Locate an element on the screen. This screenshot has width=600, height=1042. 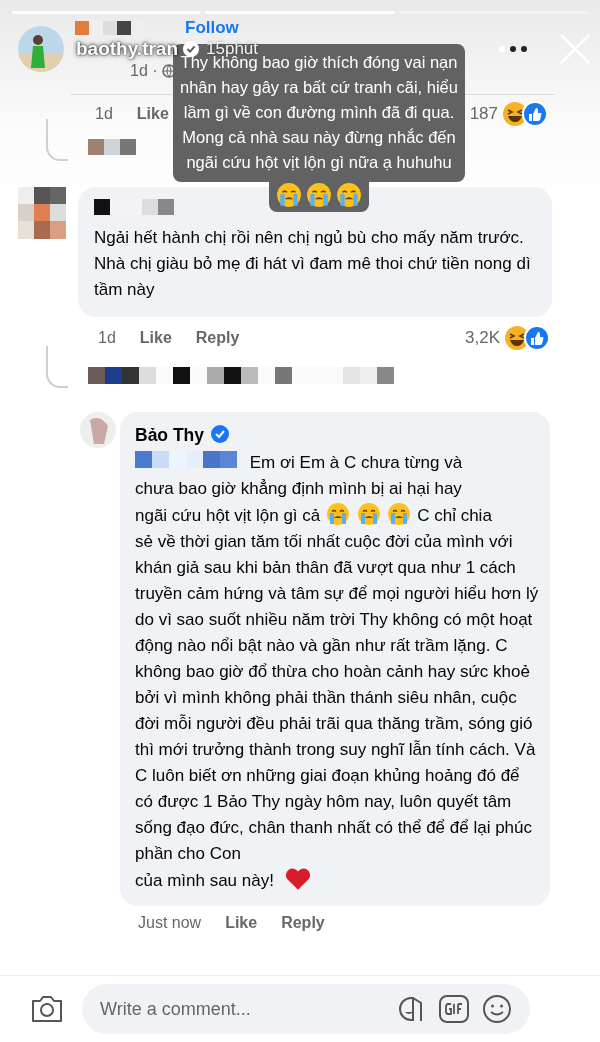
reaction-count: 3,2K is located at coordinates (482, 338).